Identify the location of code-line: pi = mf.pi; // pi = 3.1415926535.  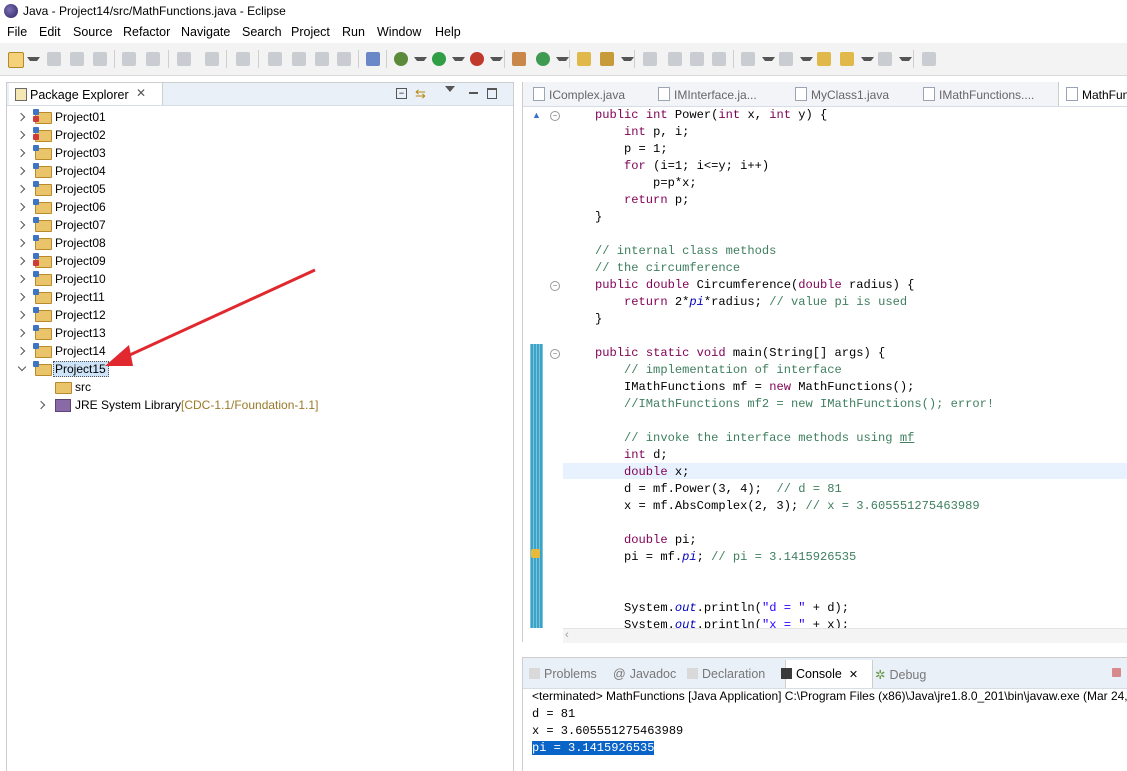
(726, 557).